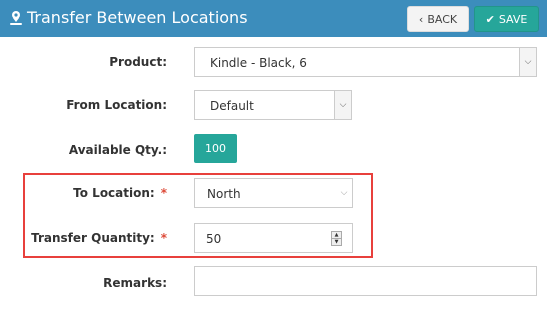 The height and width of the screenshot is (318, 547). What do you see at coordinates (135, 283) in the screenshot?
I see `remarks-label: Remarks:` at bounding box center [135, 283].